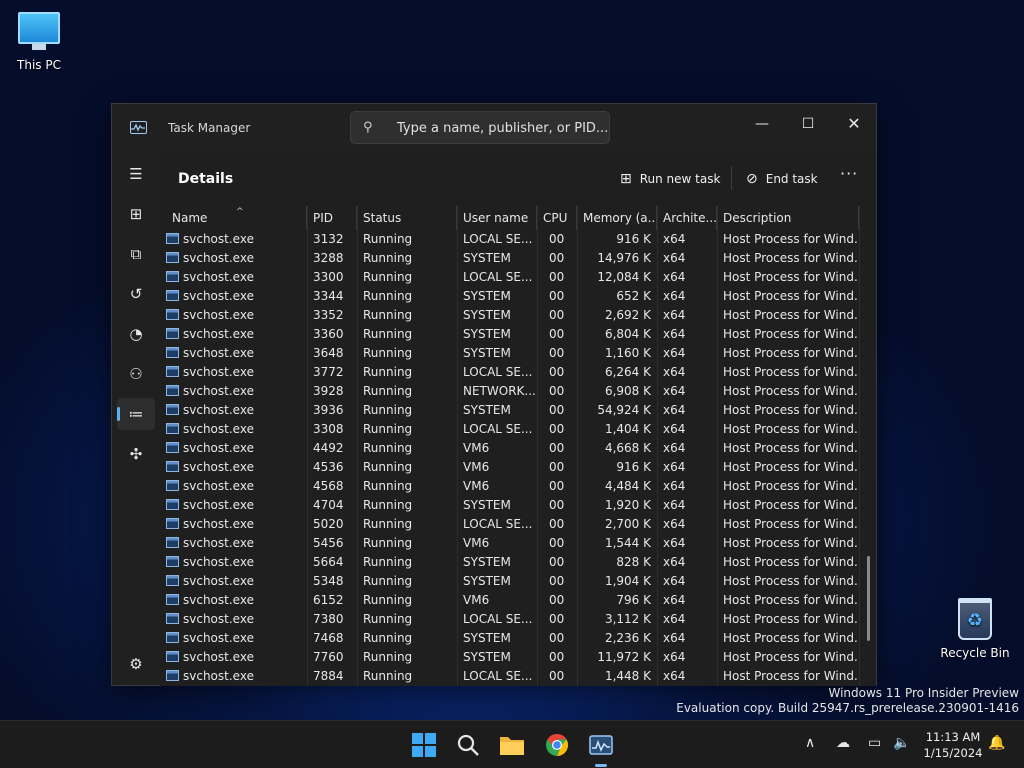  I want to click on column-header-cpu: CPU, so click(557, 218).